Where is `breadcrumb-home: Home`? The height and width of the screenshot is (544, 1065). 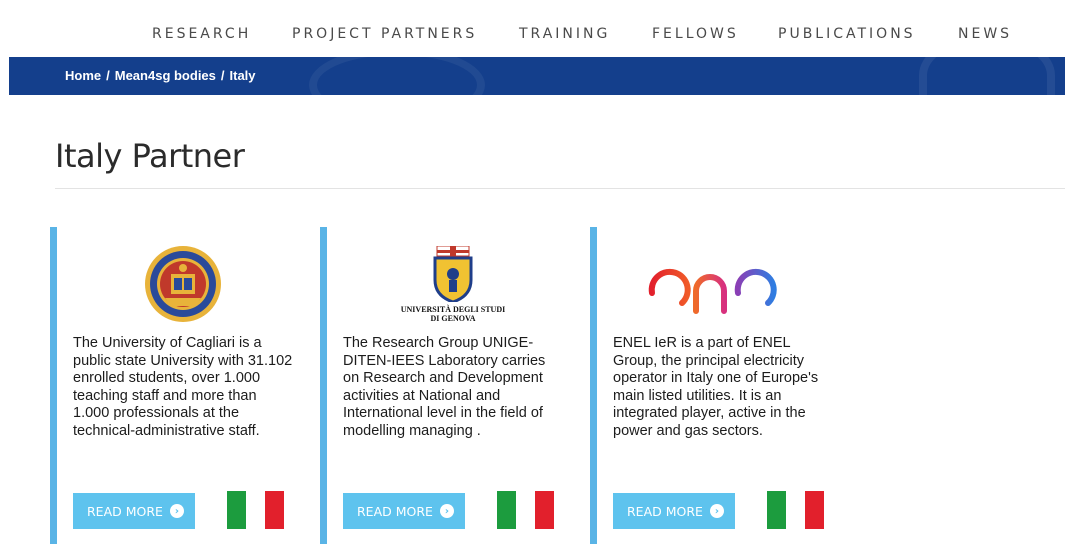
breadcrumb-home: Home is located at coordinates (83, 75).